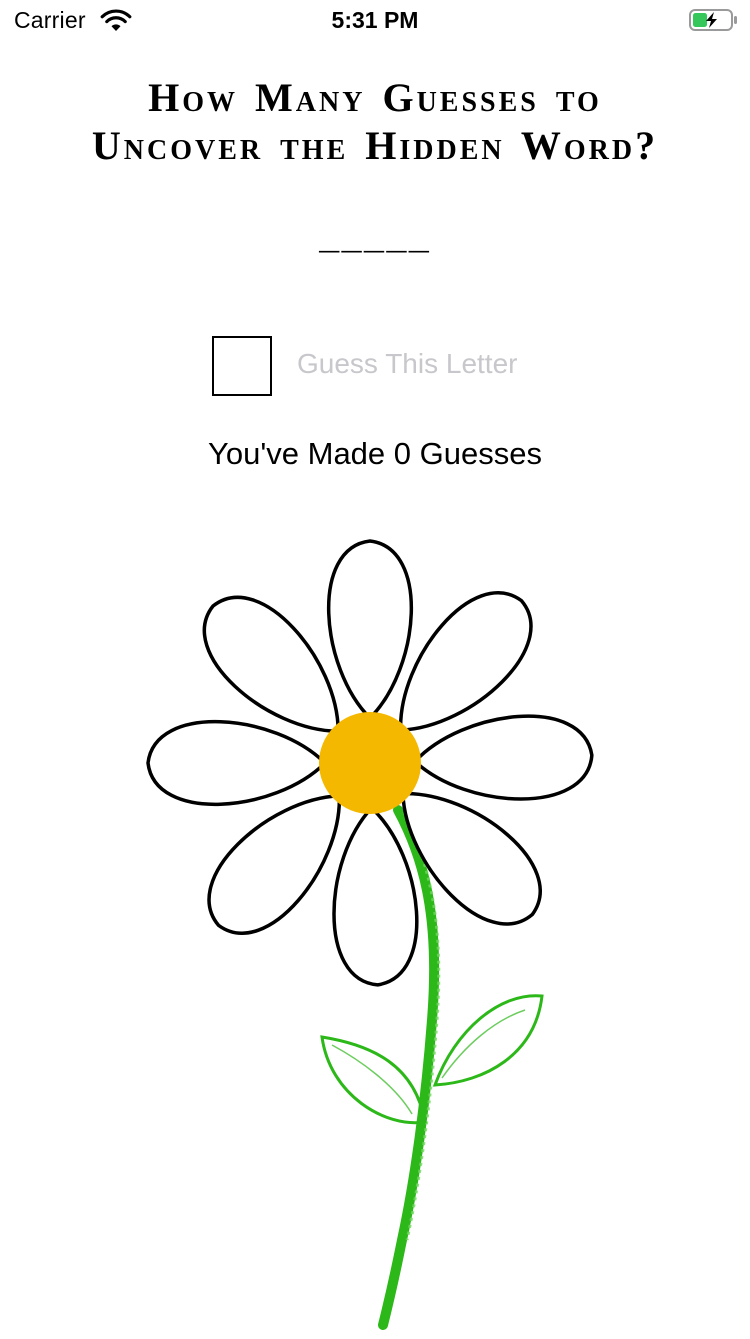 Image resolution: width=750 pixels, height=1339 pixels. What do you see at coordinates (375, 145) in the screenshot?
I see `title-line-2: Uncover the Hidden Word?` at bounding box center [375, 145].